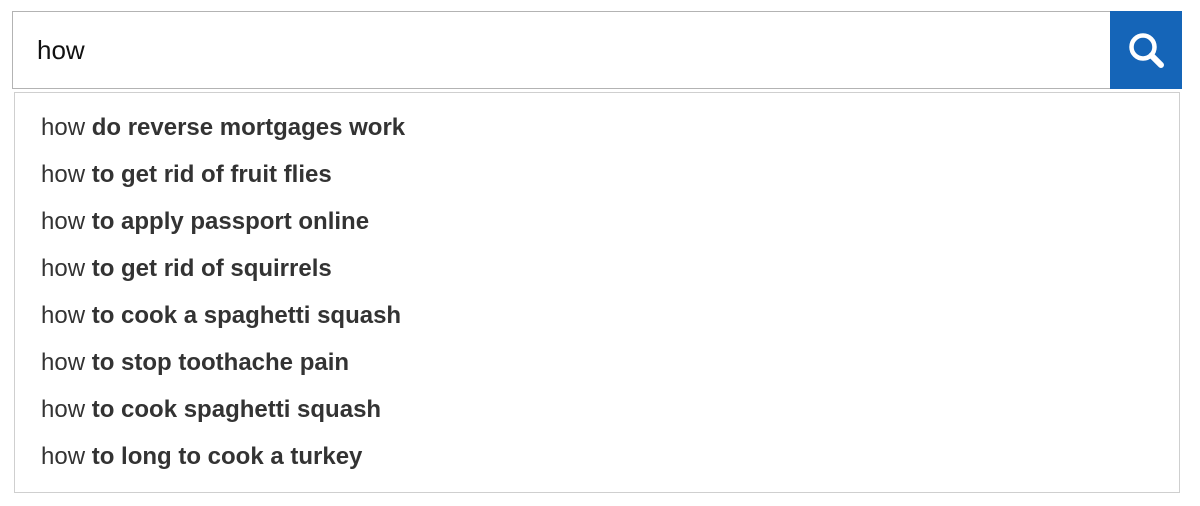 The height and width of the screenshot is (506, 1200). I want to click on suggestion-item: how to stop toothache pain, so click(597, 362).